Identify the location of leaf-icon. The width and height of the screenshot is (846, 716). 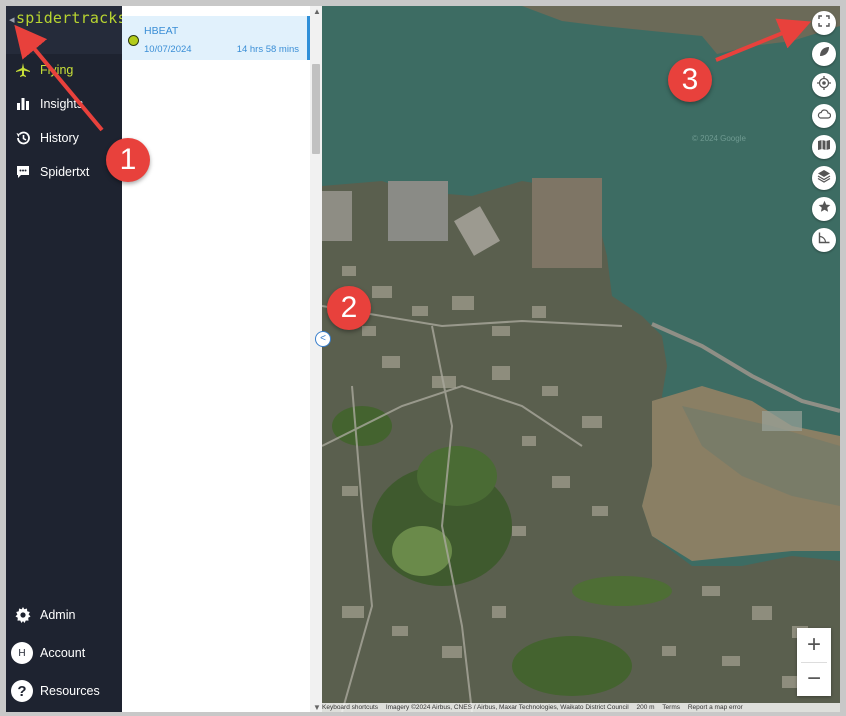
(824, 54).